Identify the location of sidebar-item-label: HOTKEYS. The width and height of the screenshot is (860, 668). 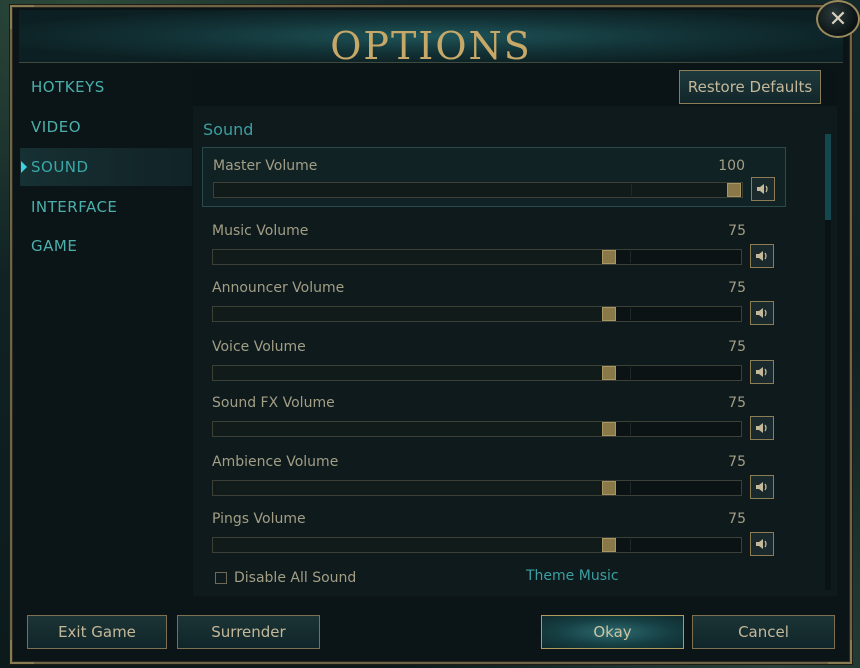
(68, 87).